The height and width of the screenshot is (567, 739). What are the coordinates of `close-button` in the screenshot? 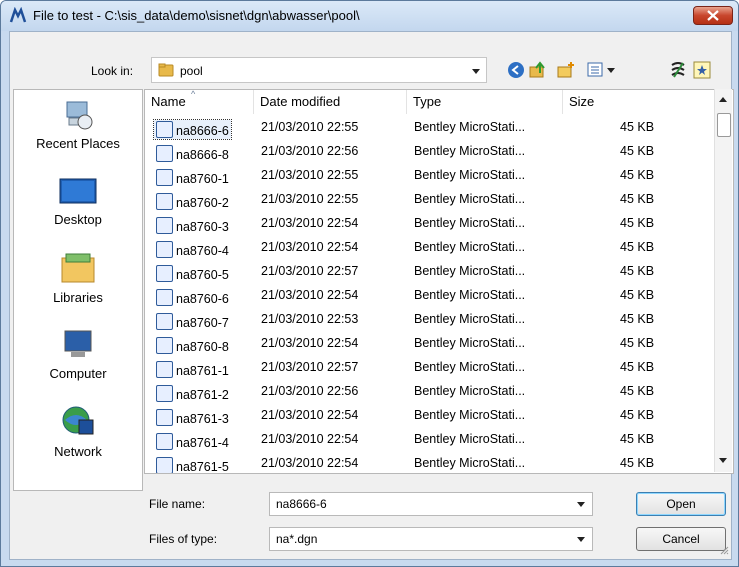 It's located at (713, 15).